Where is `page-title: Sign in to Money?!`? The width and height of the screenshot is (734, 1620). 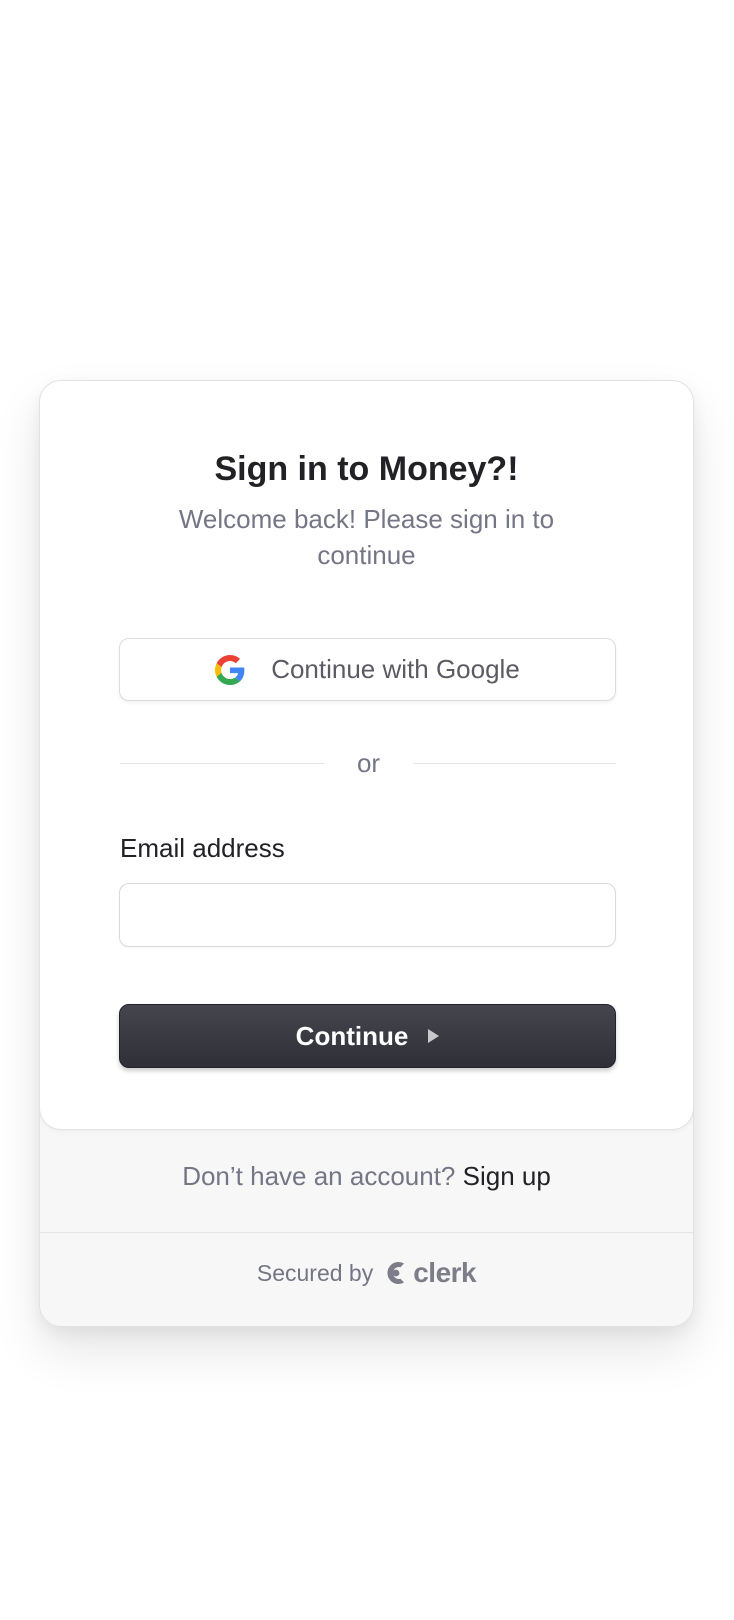 page-title: Sign in to Money?! is located at coordinates (366, 469).